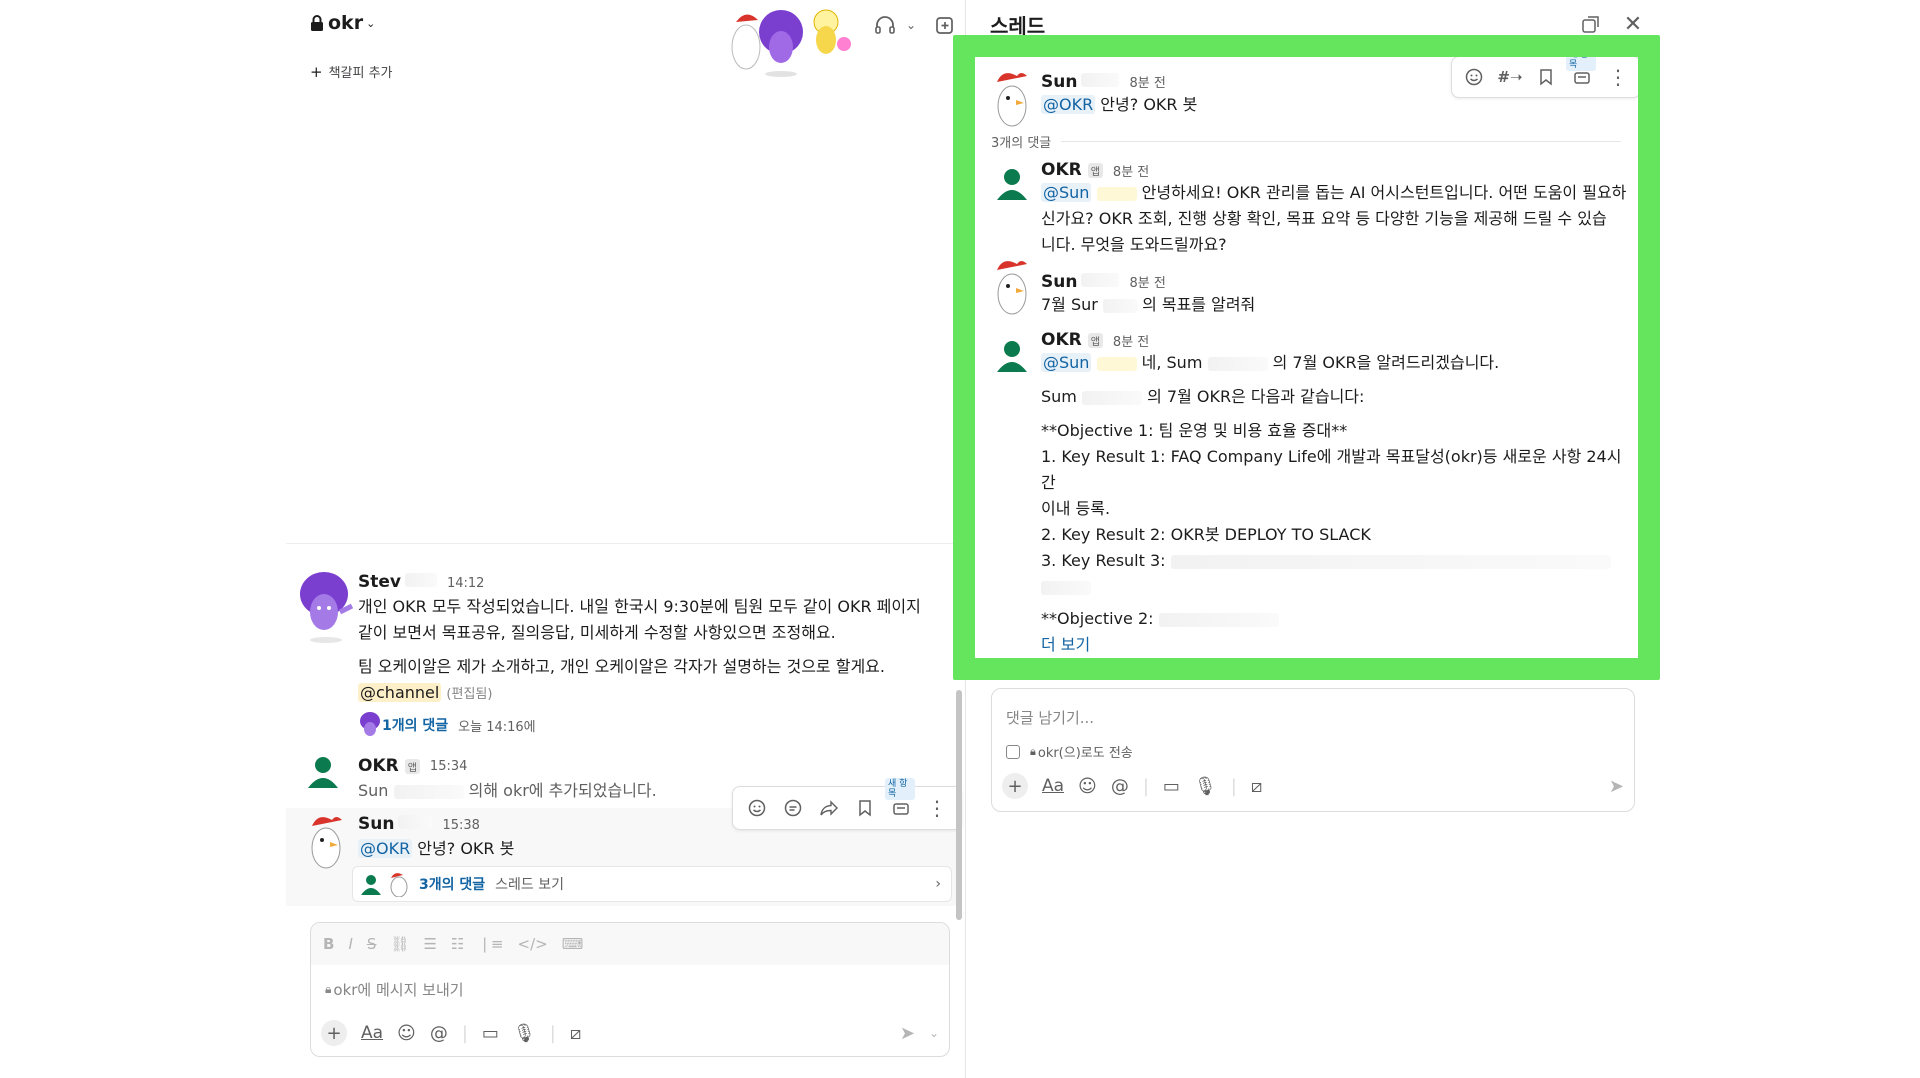  I want to click on add-bookmark-button: + 책갈피 추가, so click(351, 72).